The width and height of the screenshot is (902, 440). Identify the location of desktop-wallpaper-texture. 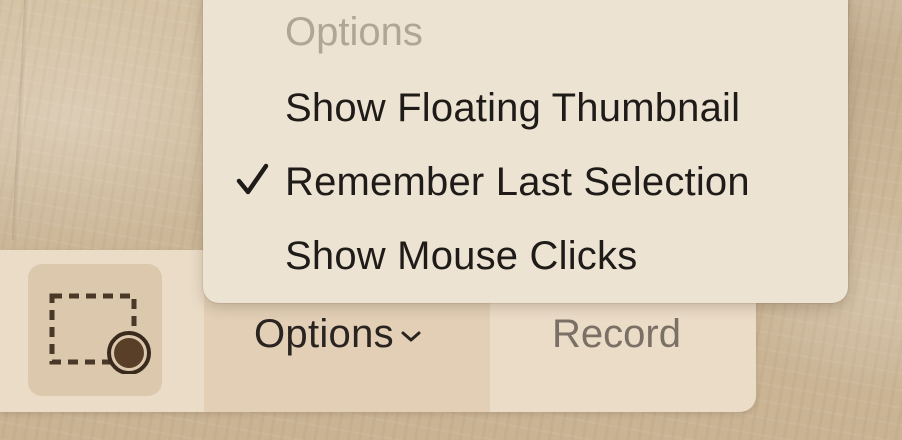
(21, 120).